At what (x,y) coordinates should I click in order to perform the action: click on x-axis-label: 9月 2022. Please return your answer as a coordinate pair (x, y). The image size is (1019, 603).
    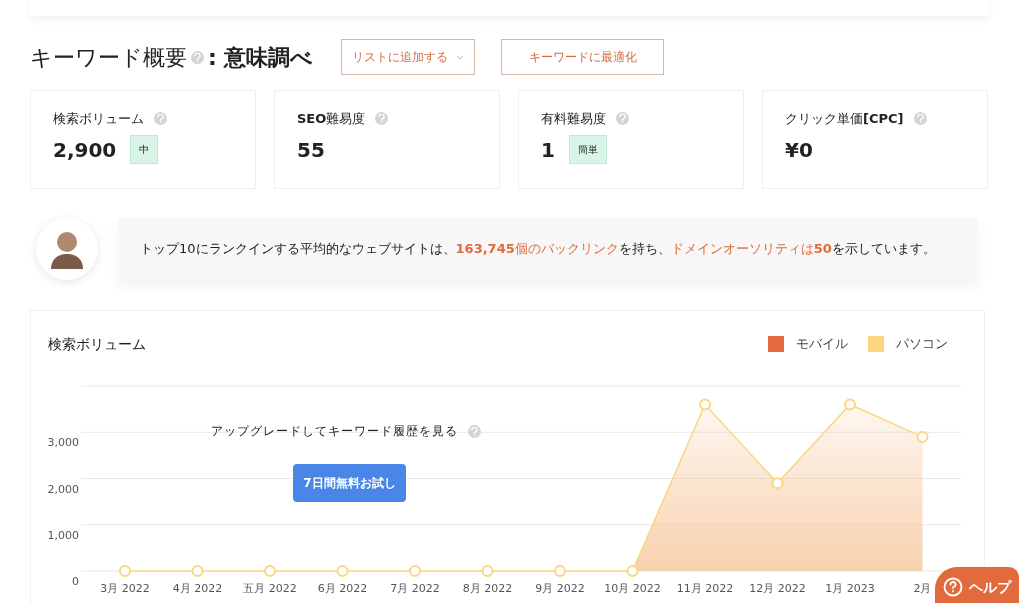
    Looking at the image, I should click on (560, 588).